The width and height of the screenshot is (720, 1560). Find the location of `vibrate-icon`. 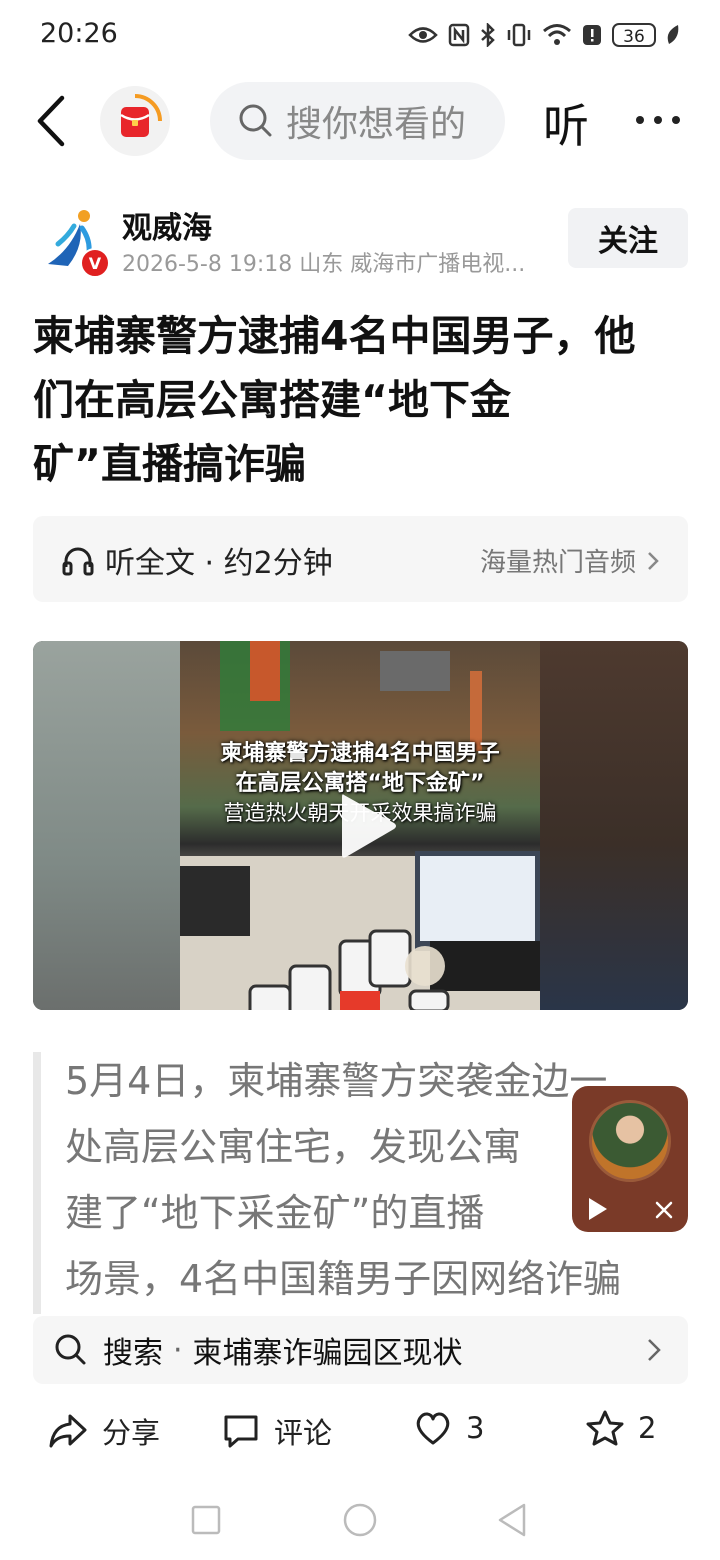

vibrate-icon is located at coordinates (519, 35).